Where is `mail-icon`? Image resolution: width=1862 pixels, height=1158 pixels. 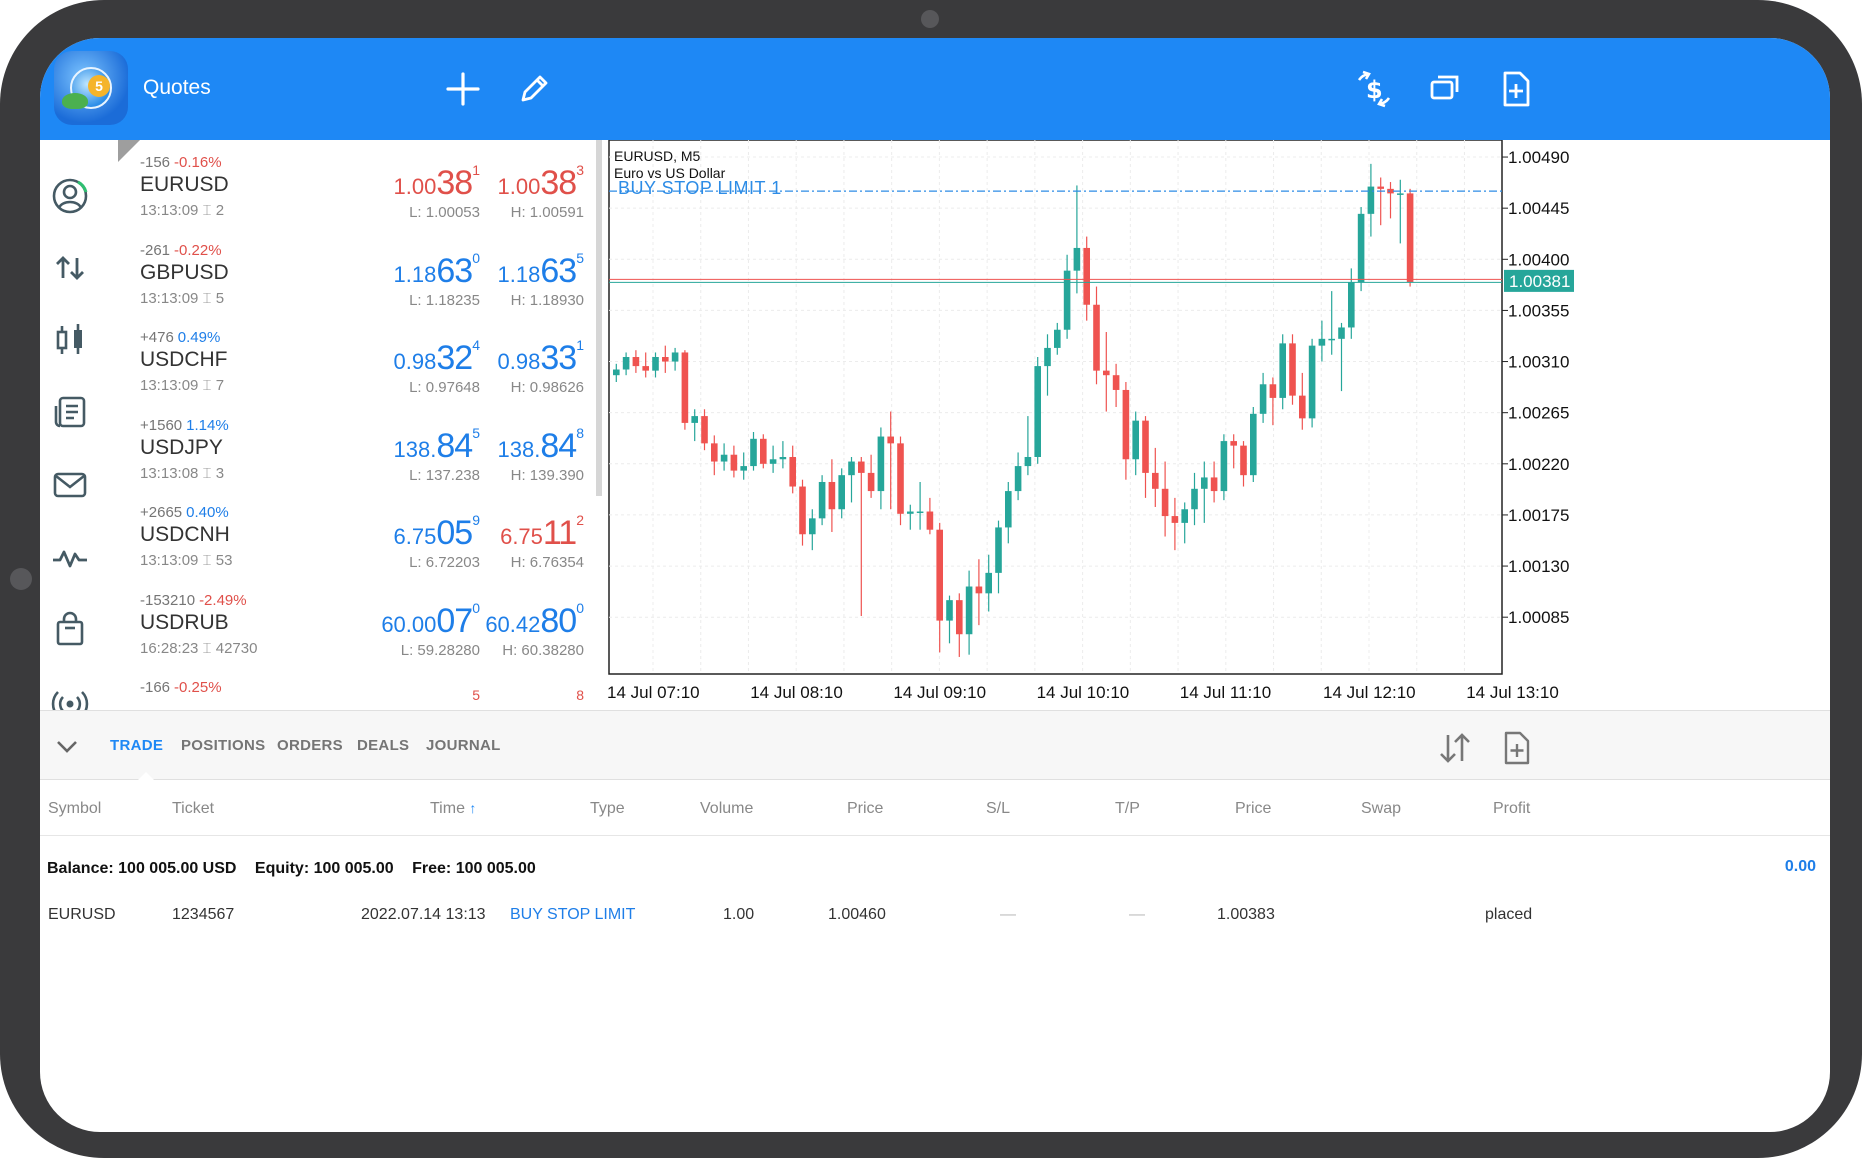
mail-icon is located at coordinates (70, 485).